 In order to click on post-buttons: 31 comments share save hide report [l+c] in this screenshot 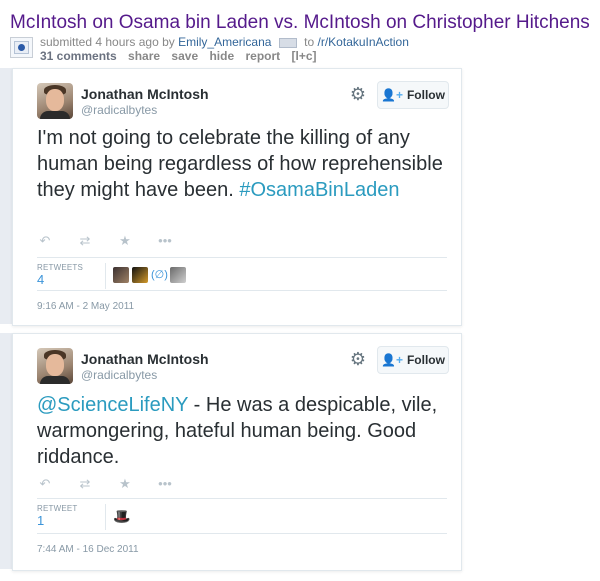, I will do `click(182, 56)`.